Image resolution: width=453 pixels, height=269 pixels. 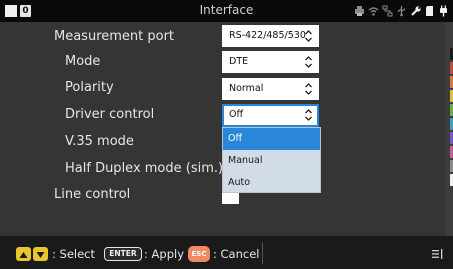 I want to click on mode-label: Mode, so click(x=83, y=61).